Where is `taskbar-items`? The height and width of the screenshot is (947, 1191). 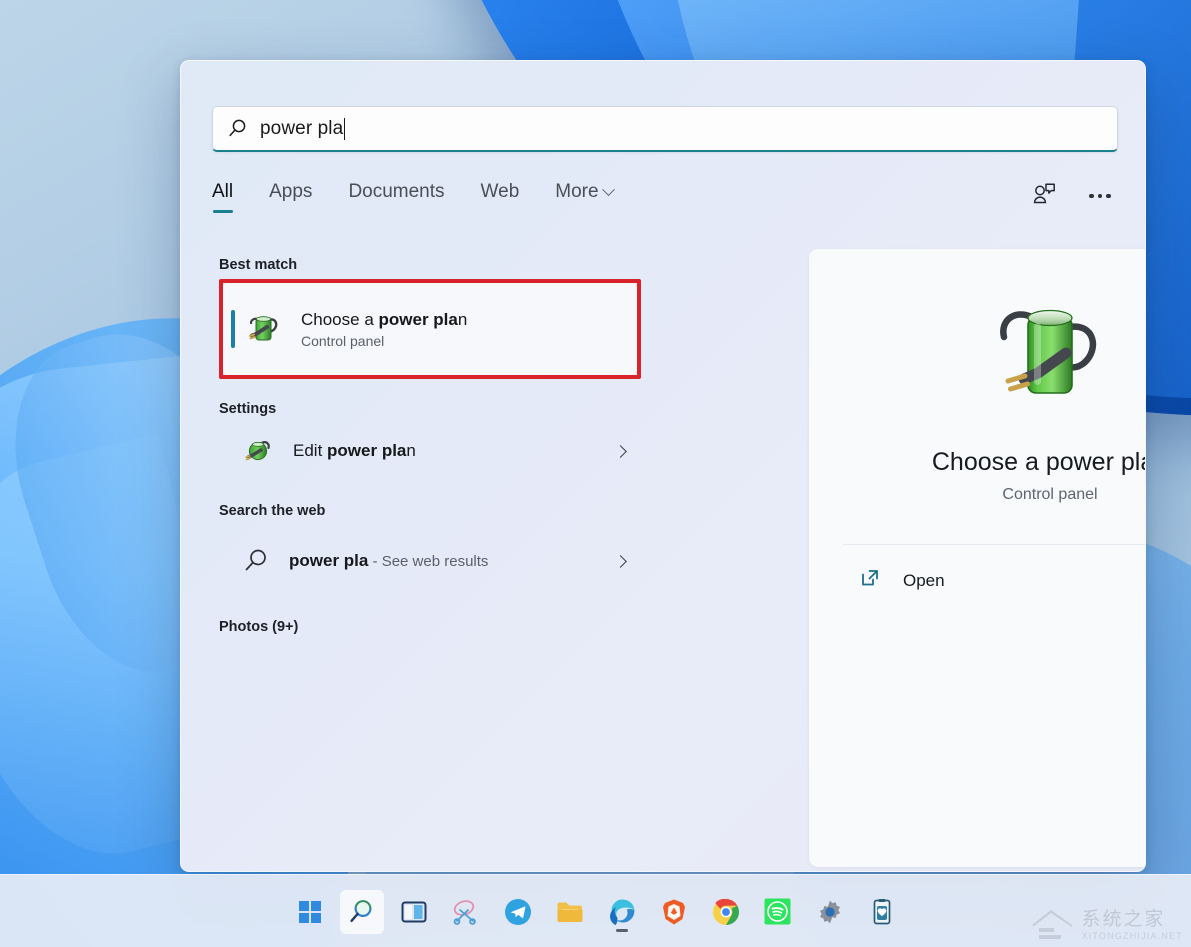 taskbar-items is located at coordinates (596, 911).